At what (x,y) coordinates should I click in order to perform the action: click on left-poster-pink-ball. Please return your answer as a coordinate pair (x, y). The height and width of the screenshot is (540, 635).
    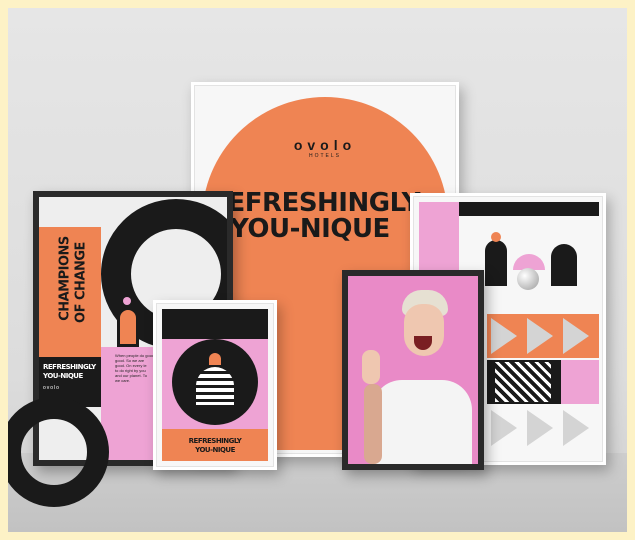
    Looking at the image, I should click on (127, 301).